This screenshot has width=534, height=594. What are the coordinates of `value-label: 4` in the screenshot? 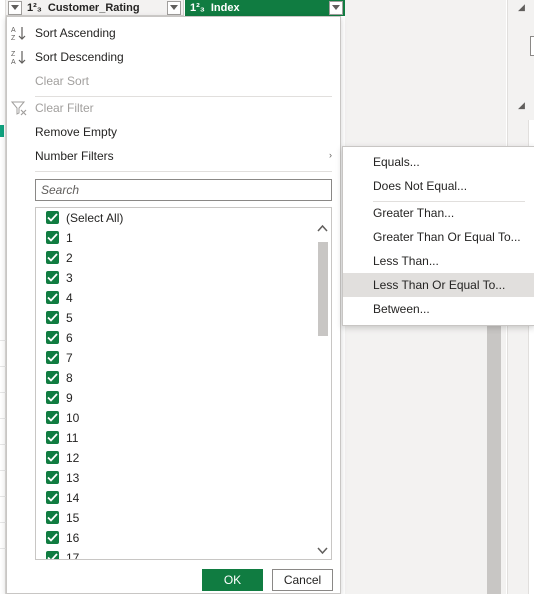 It's located at (69, 298).